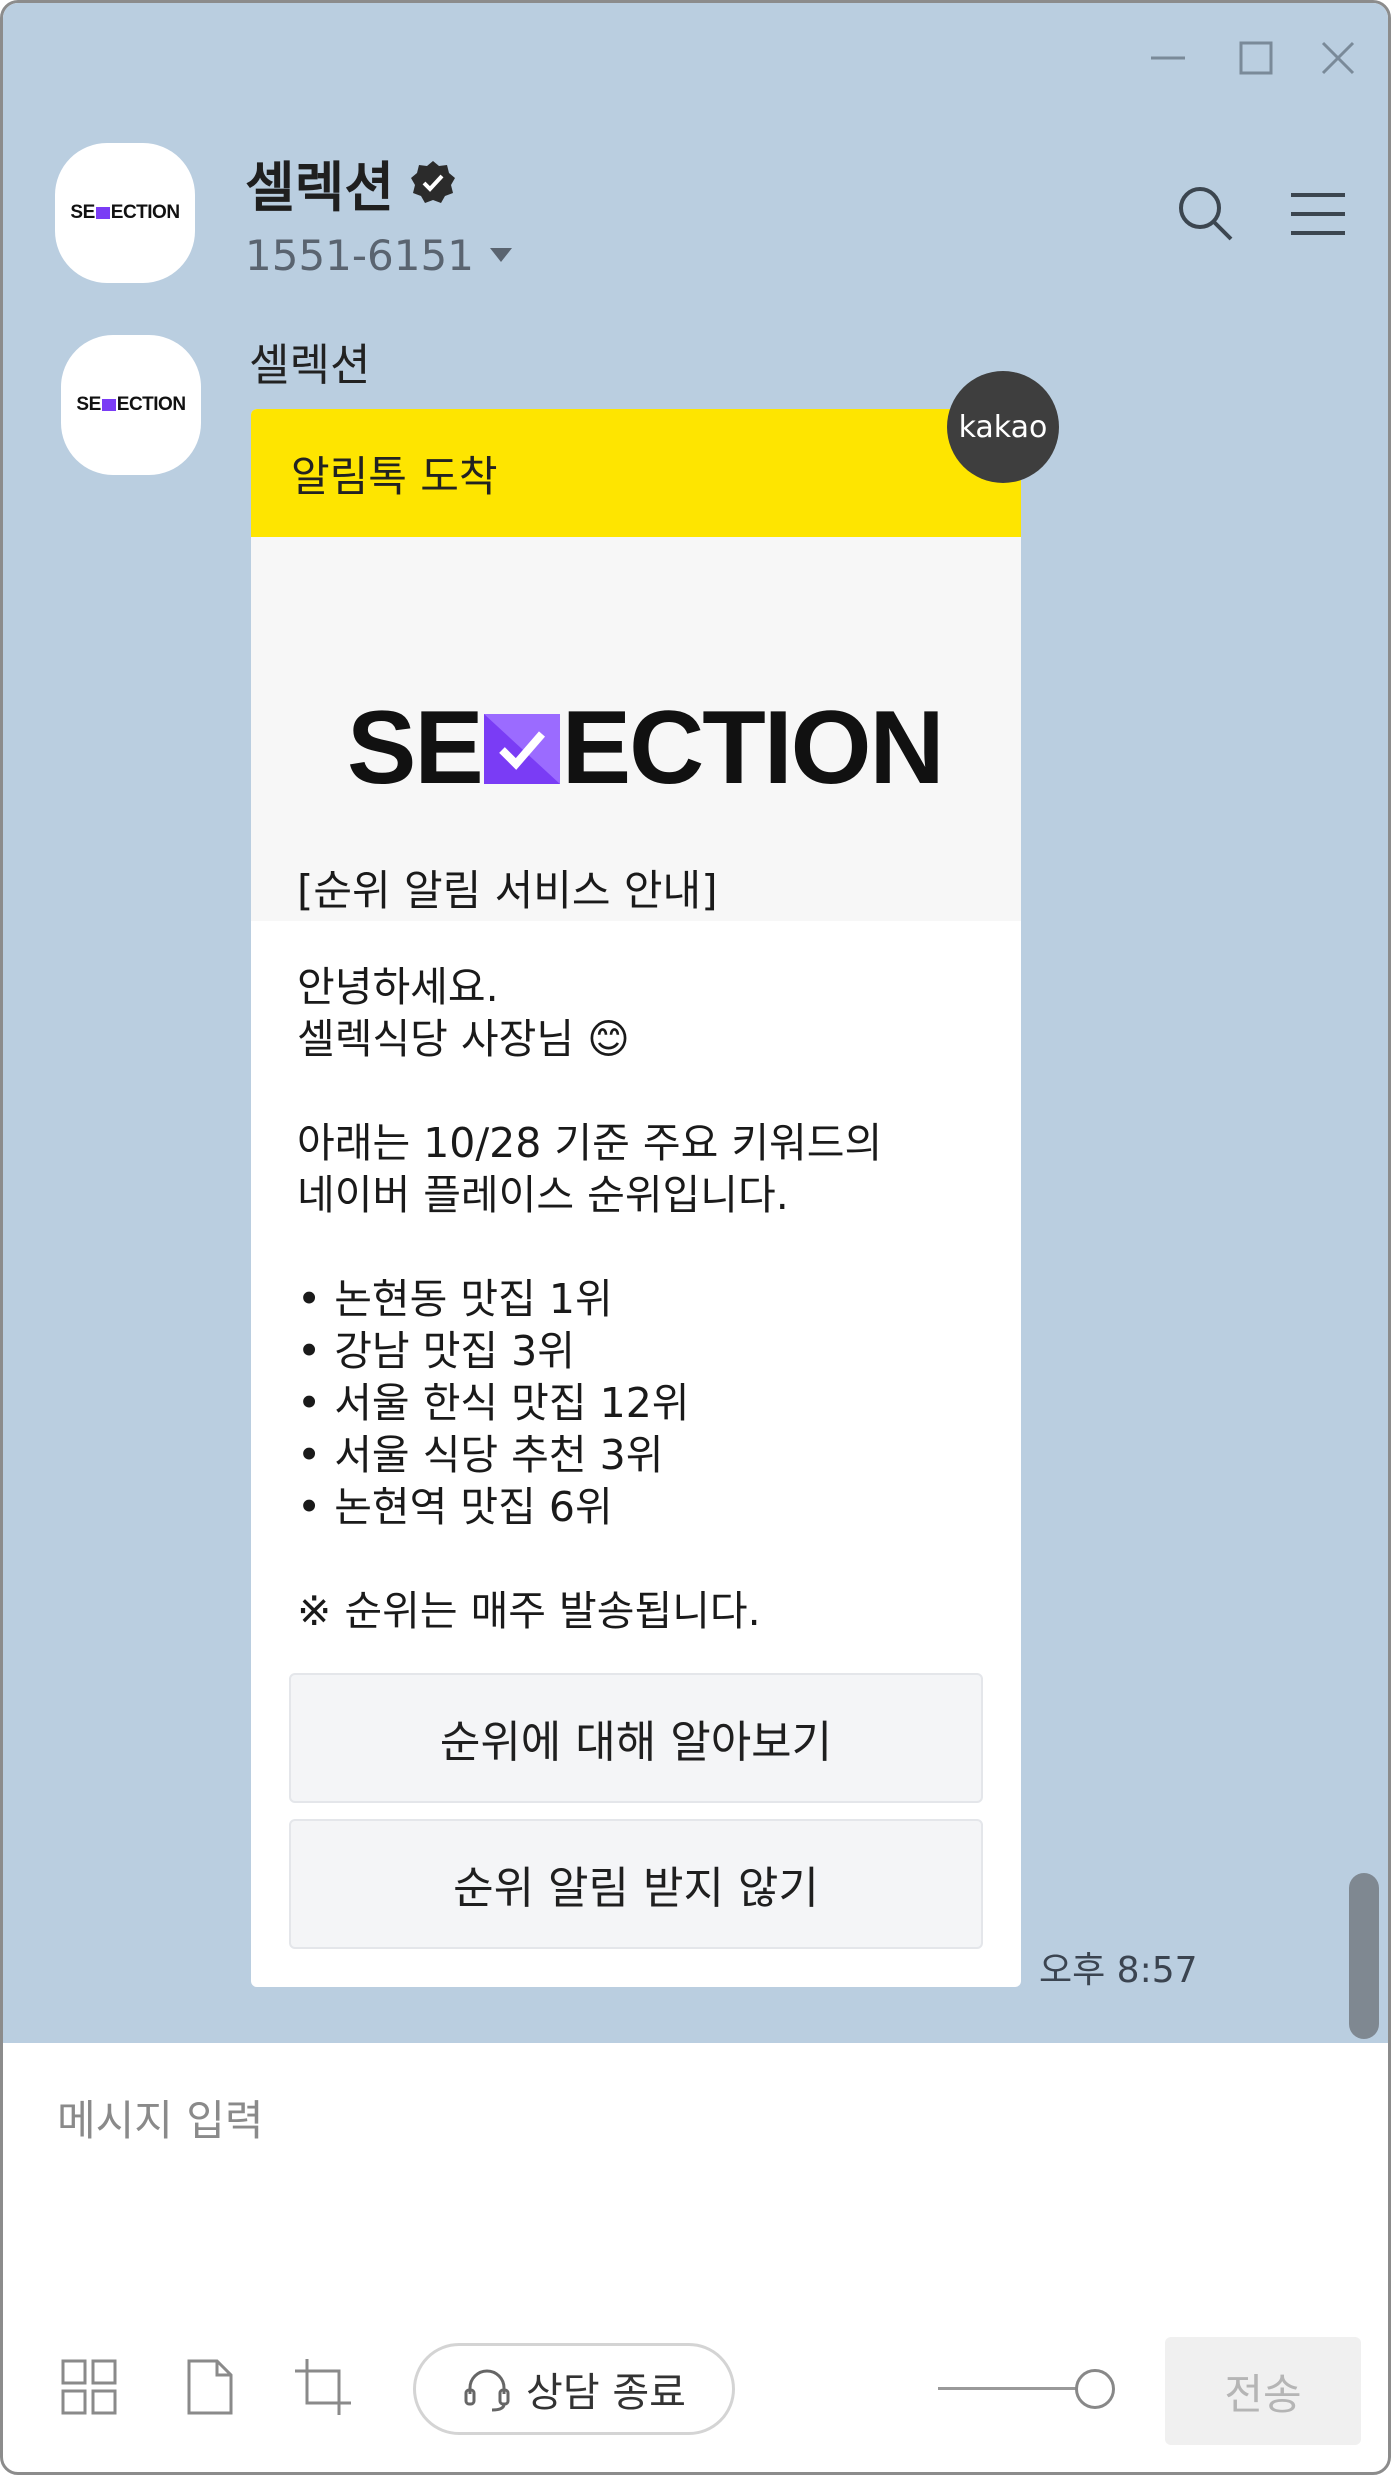 The image size is (1391, 2475). I want to click on card-banner: SE ECTION [순위 알림 서비스 안내], so click(636, 729).